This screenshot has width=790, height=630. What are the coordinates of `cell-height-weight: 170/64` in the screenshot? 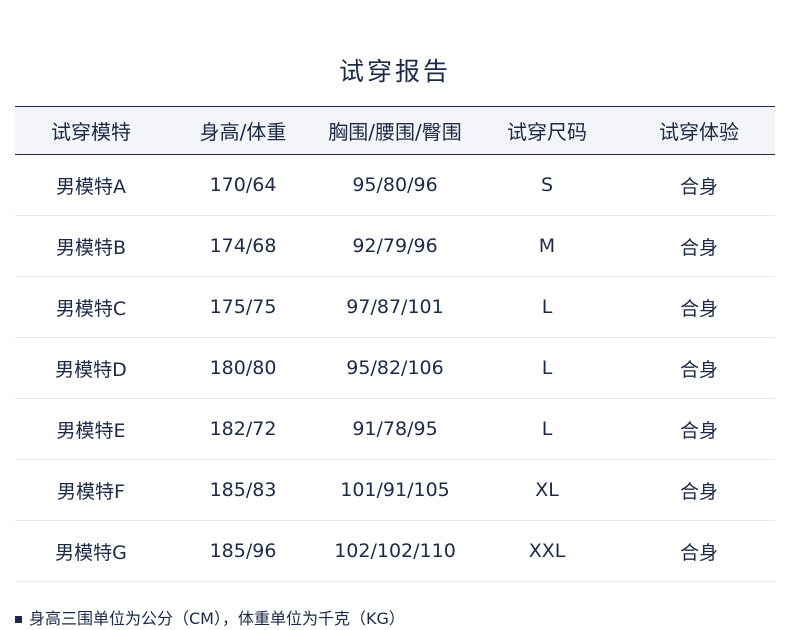 It's located at (243, 185).